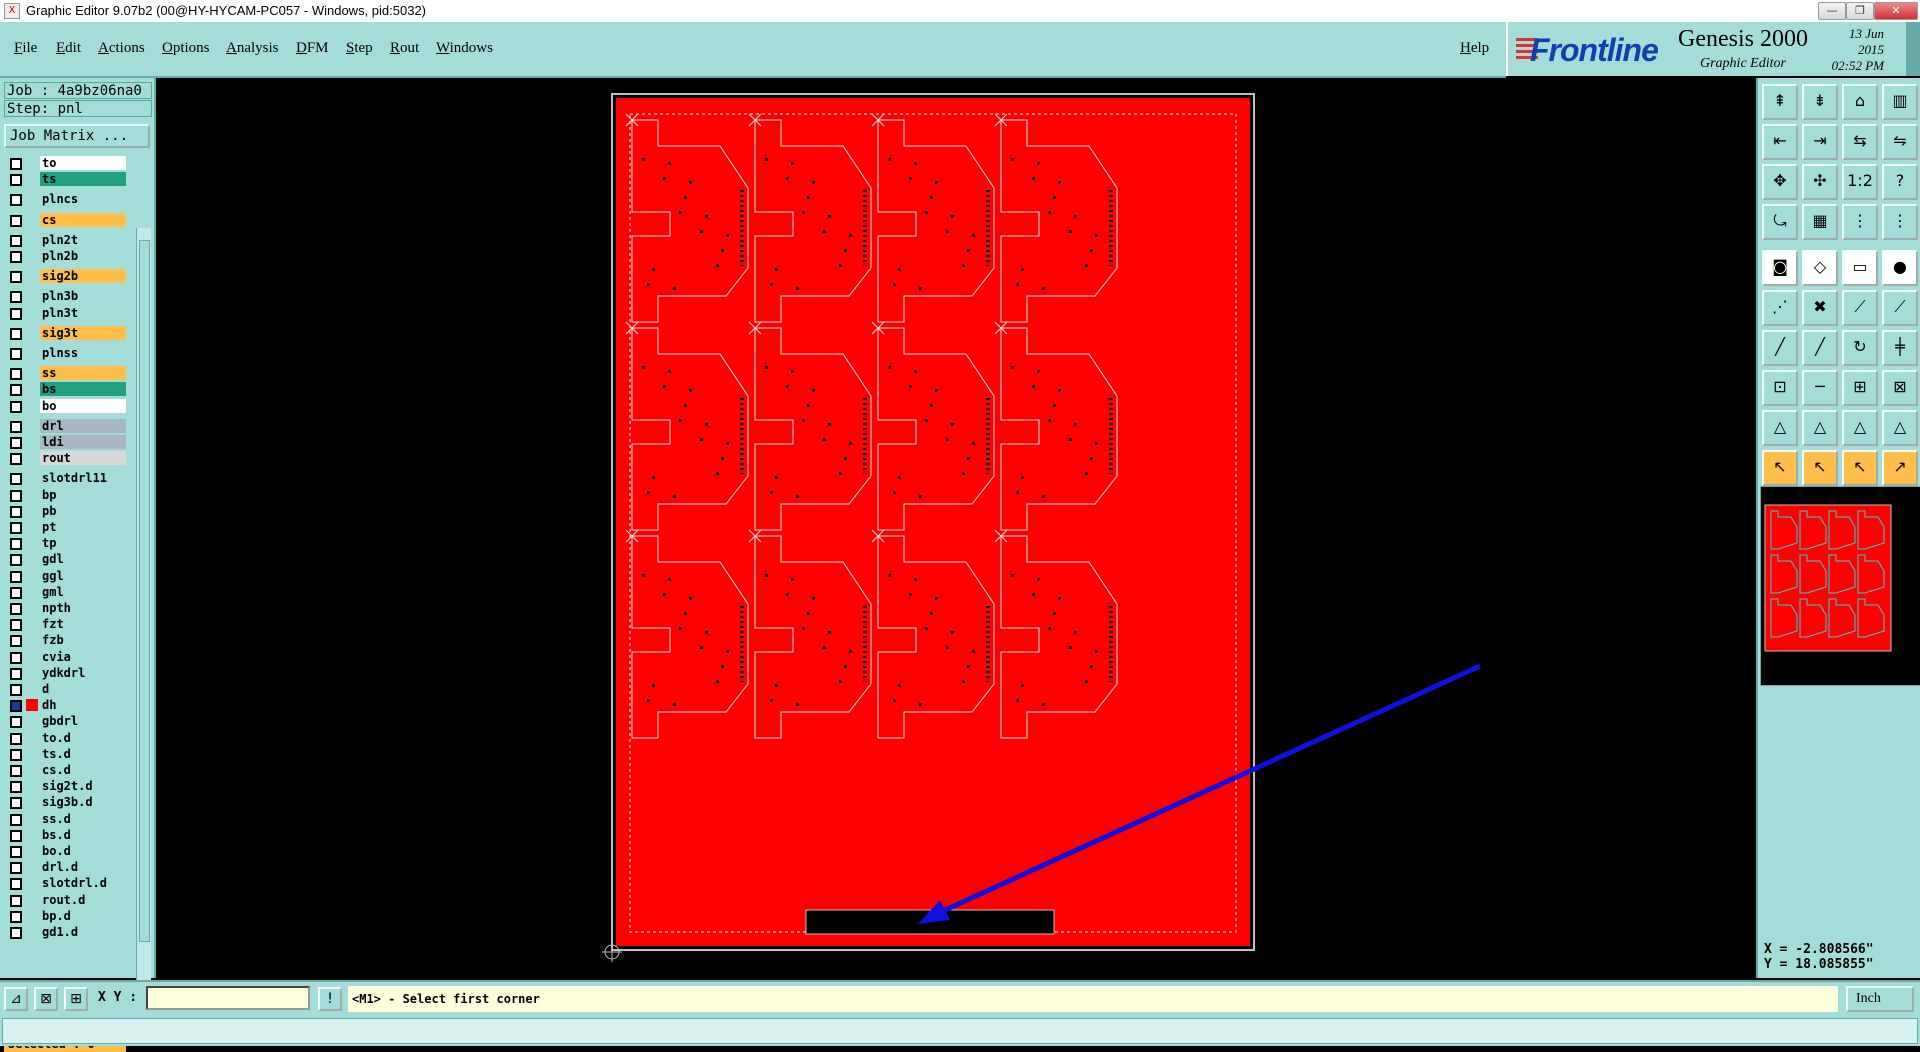 This screenshot has width=1920, height=1052. What do you see at coordinates (83, 276) in the screenshot?
I see `layer-name: sig2b` at bounding box center [83, 276].